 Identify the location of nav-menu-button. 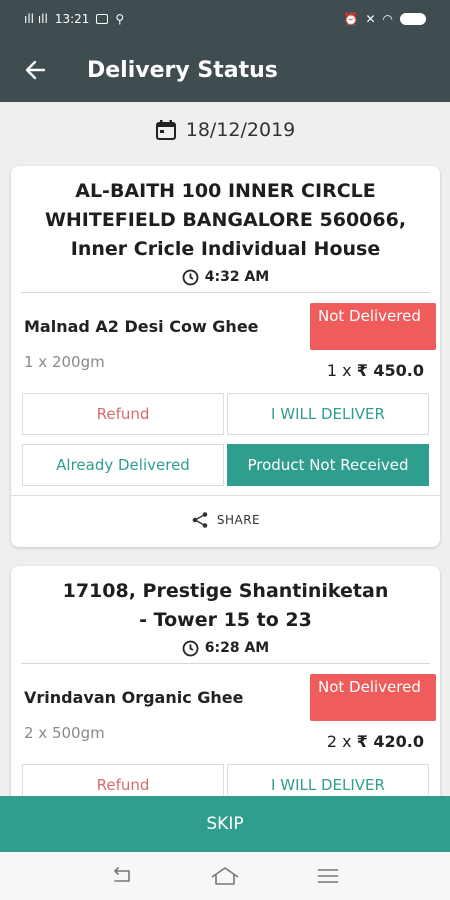
(328, 876).